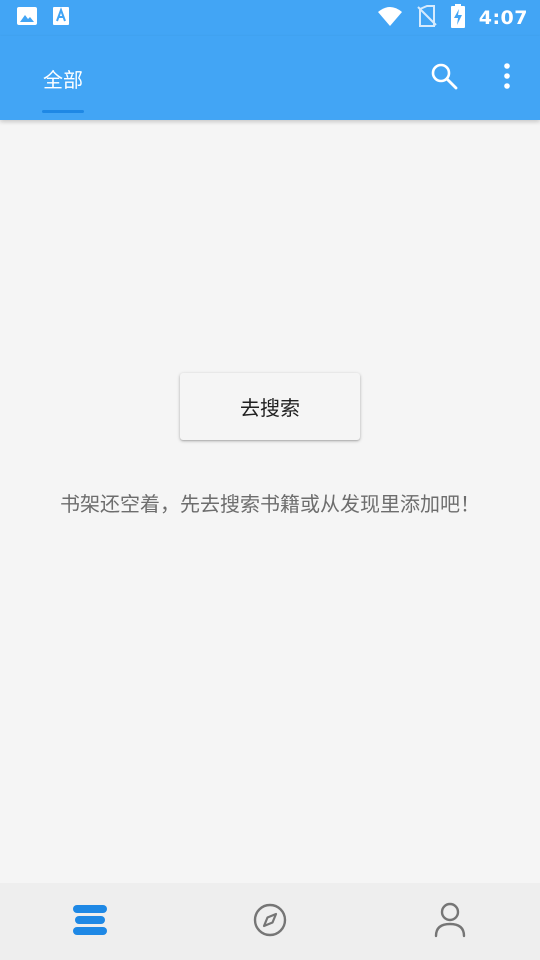  What do you see at coordinates (390, 18) in the screenshot?
I see `wifi-icon` at bounding box center [390, 18].